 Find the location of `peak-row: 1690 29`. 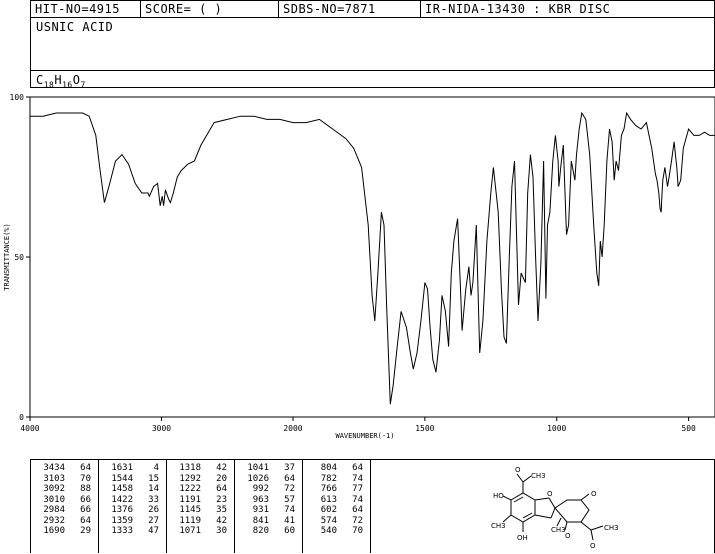

peak-row: 1690 29 is located at coordinates (64, 531).